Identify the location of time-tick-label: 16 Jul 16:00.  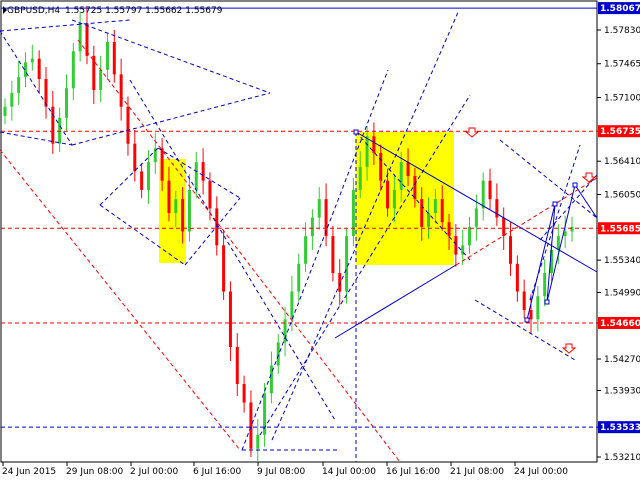
(413, 472).